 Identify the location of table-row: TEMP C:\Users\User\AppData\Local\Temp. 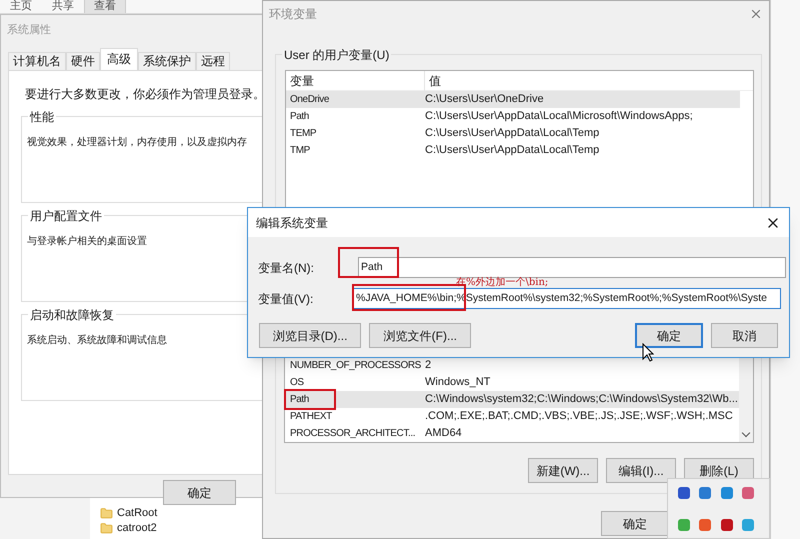
(513, 133).